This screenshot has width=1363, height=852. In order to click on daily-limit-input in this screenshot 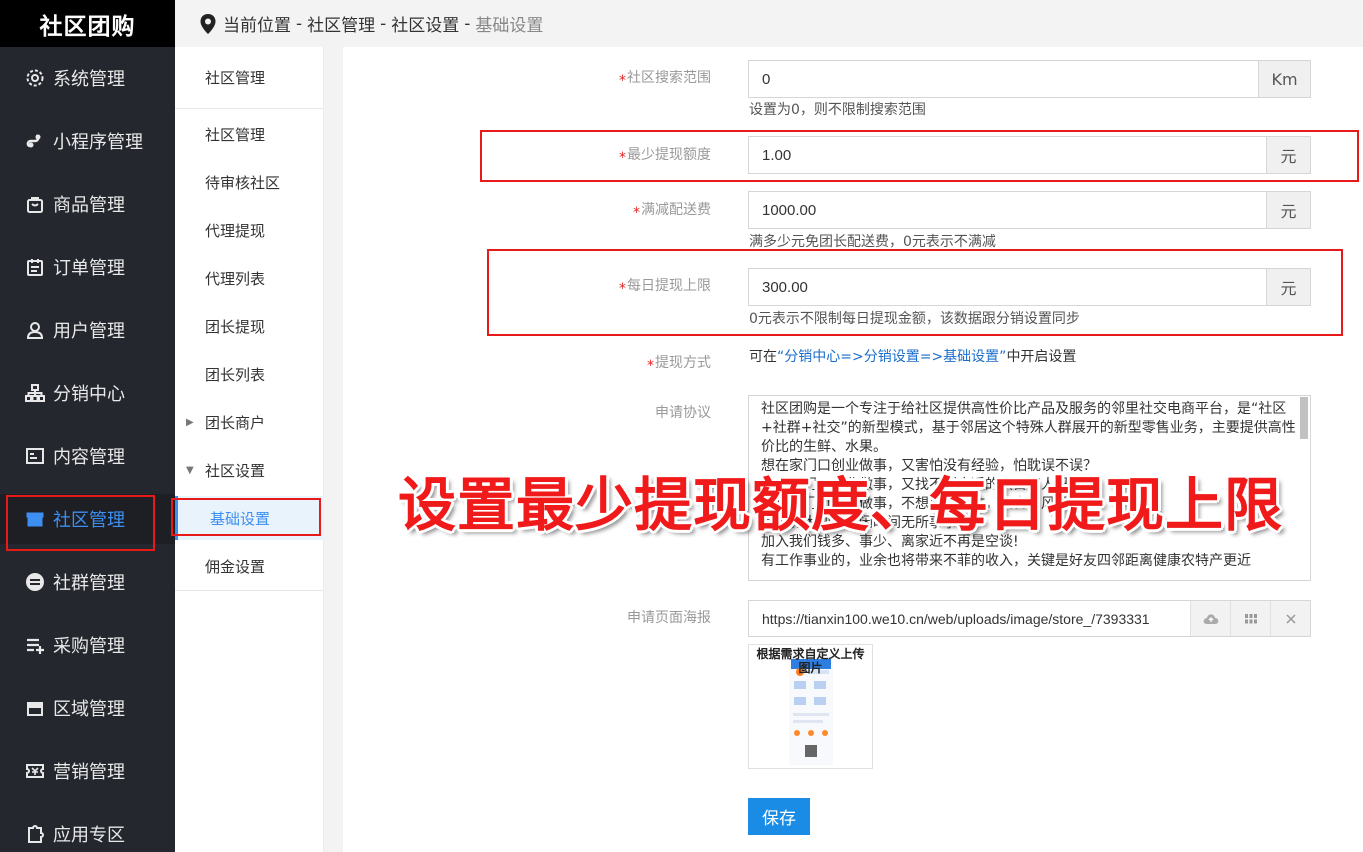, I will do `click(1007, 287)`.